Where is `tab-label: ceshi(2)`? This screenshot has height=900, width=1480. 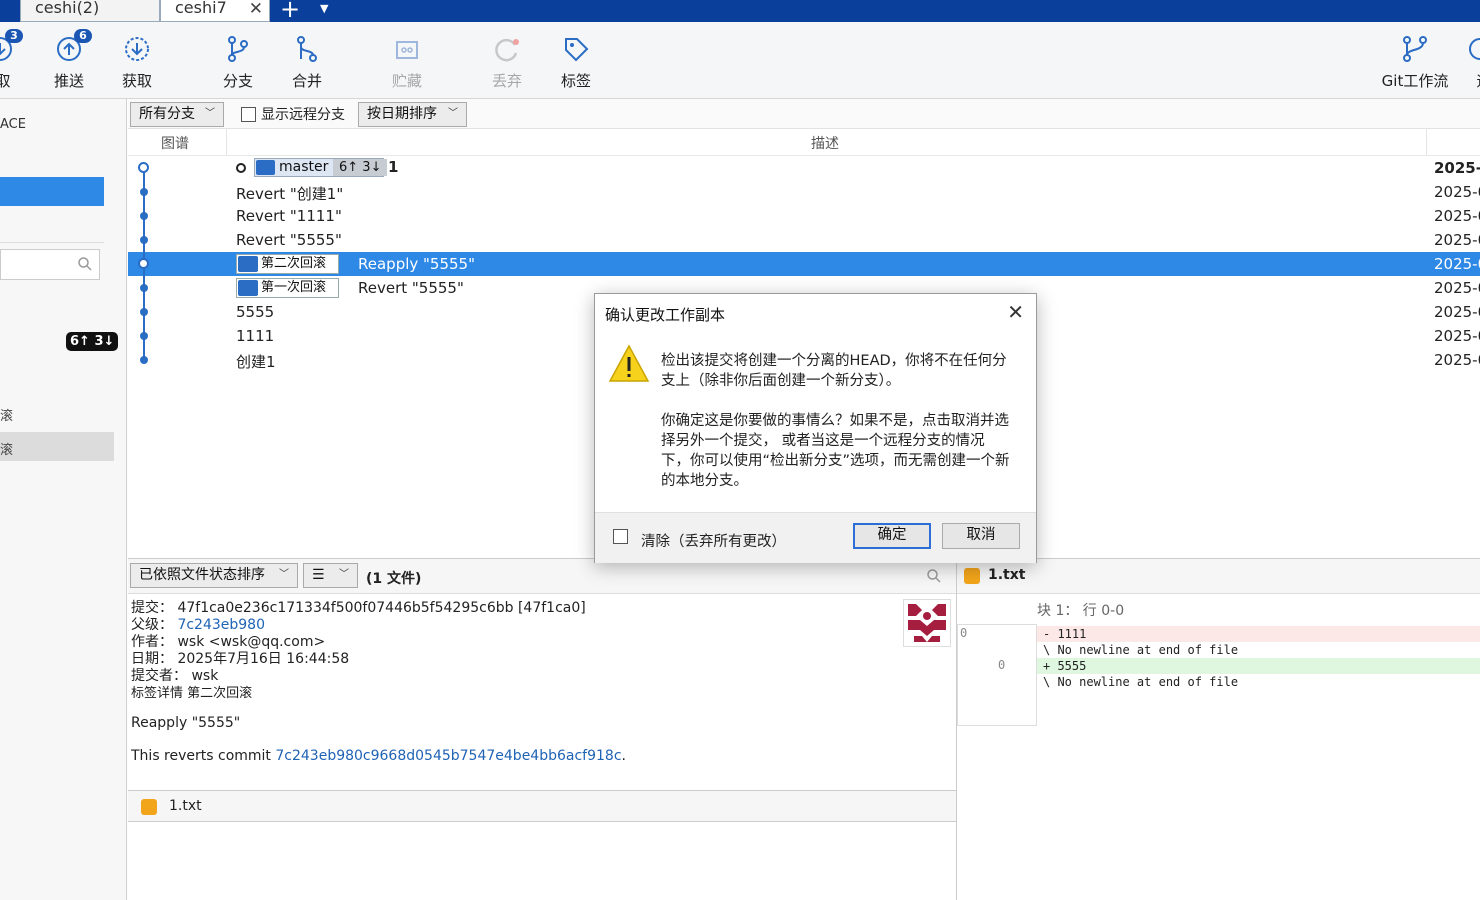
tab-label: ceshi(2) is located at coordinates (67, 8).